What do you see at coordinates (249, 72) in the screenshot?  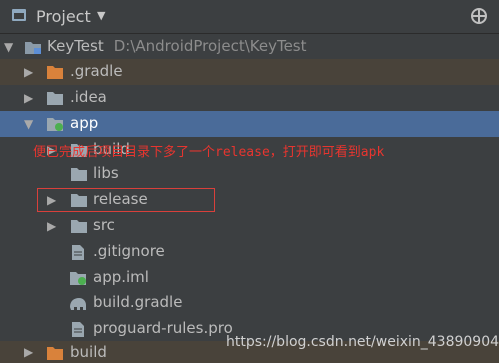 I see `tree-row-gradle: ▶ .gradle` at bounding box center [249, 72].